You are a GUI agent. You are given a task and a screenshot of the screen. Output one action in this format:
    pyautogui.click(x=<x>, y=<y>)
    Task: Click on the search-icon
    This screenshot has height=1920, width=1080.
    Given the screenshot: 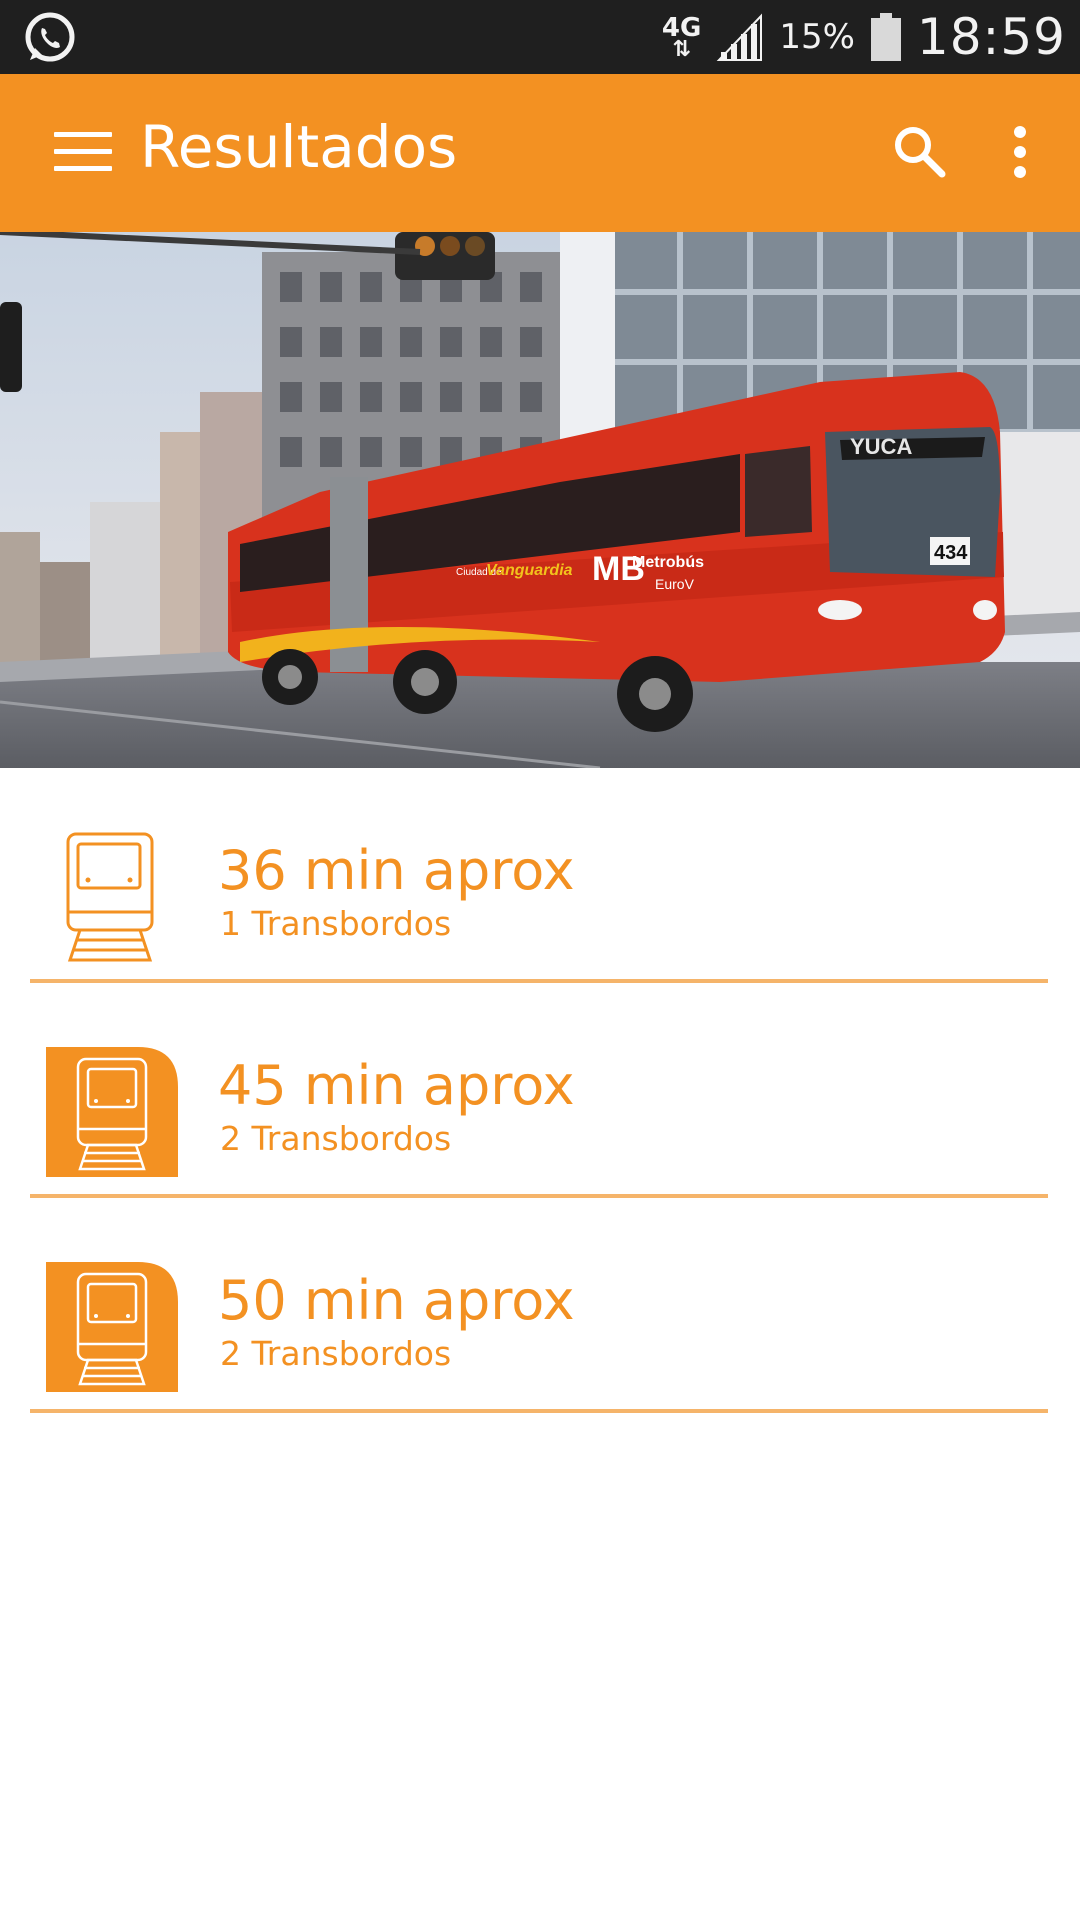 What is the action you would take?
    pyautogui.click(x=920, y=152)
    